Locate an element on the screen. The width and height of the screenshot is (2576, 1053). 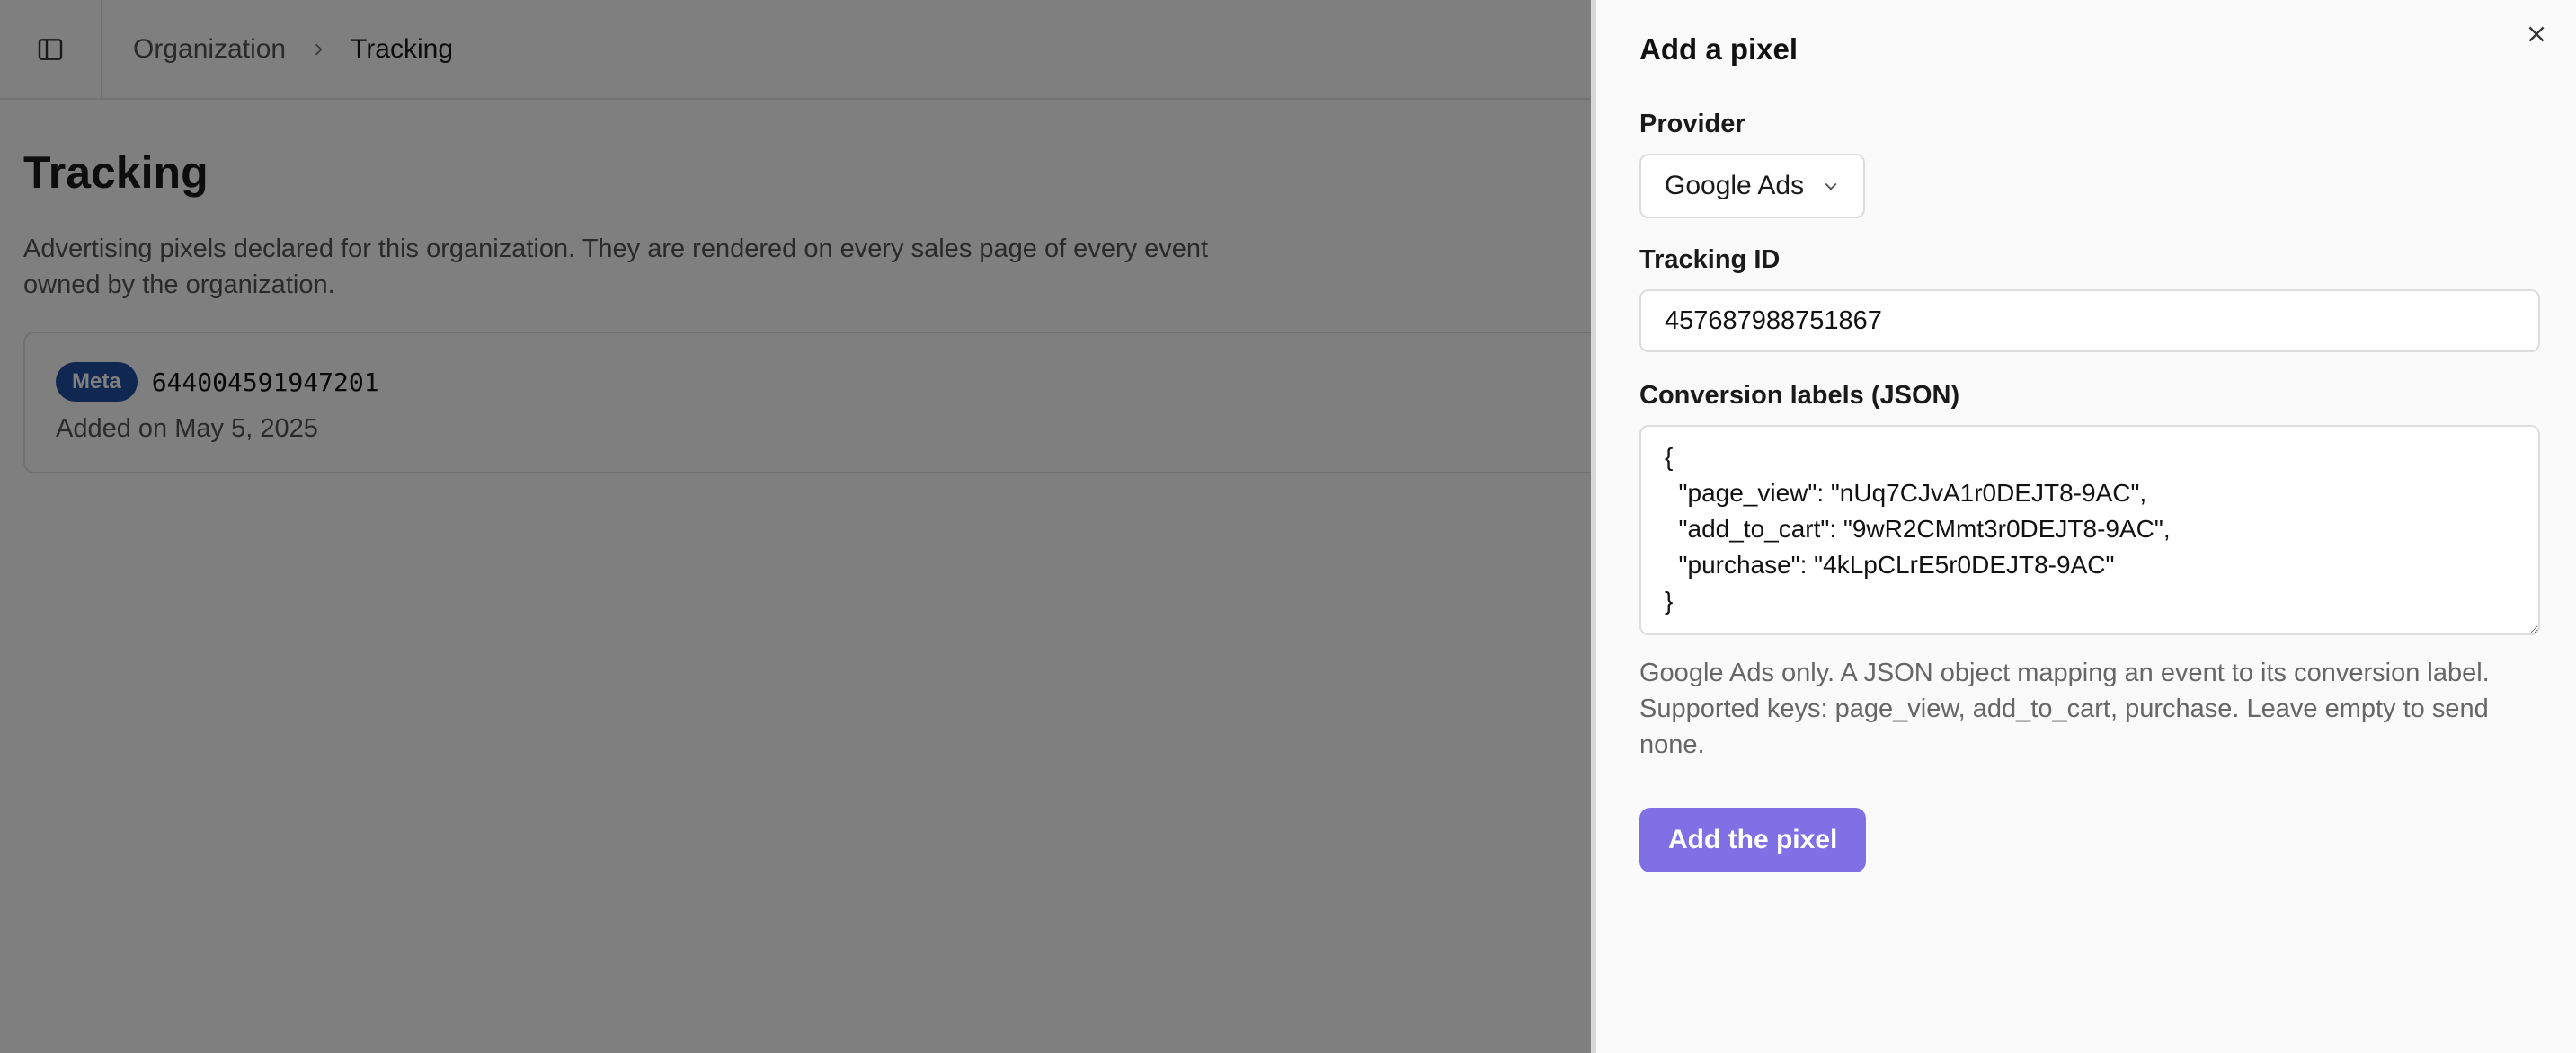
close-button is located at coordinates (2536, 34).